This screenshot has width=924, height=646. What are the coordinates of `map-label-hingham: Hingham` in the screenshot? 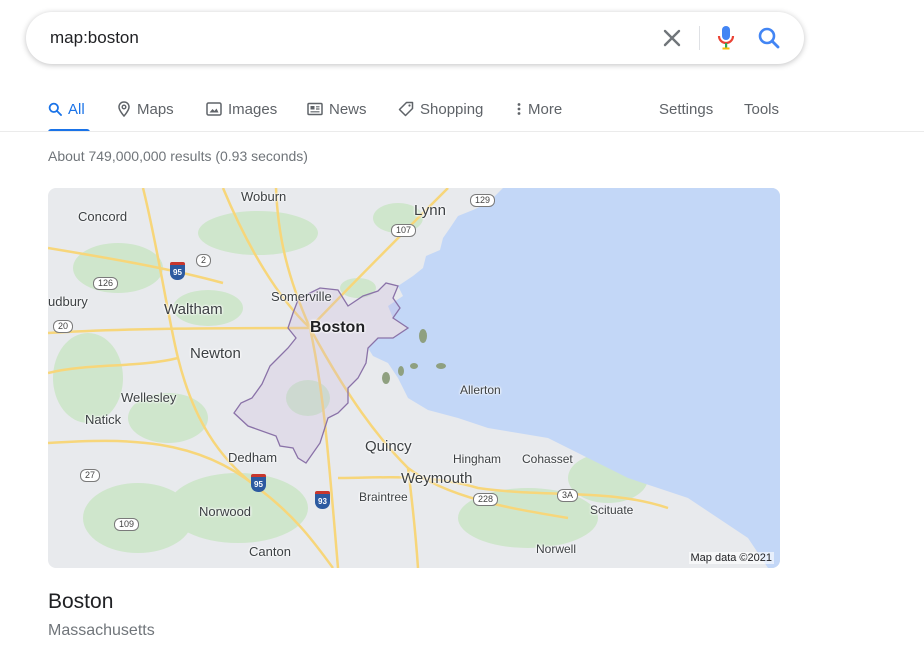 It's located at (477, 459).